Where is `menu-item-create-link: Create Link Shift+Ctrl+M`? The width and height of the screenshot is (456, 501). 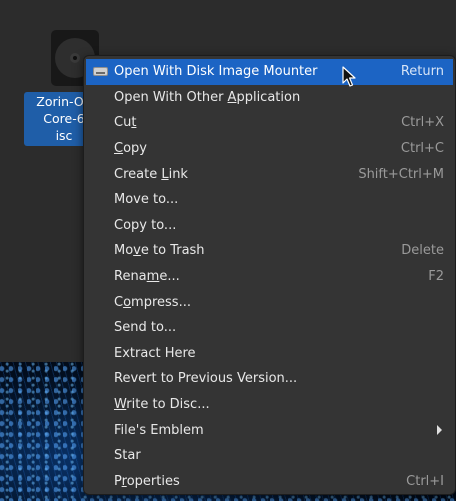 menu-item-create-link: Create Link Shift+Ctrl+M is located at coordinates (269, 174).